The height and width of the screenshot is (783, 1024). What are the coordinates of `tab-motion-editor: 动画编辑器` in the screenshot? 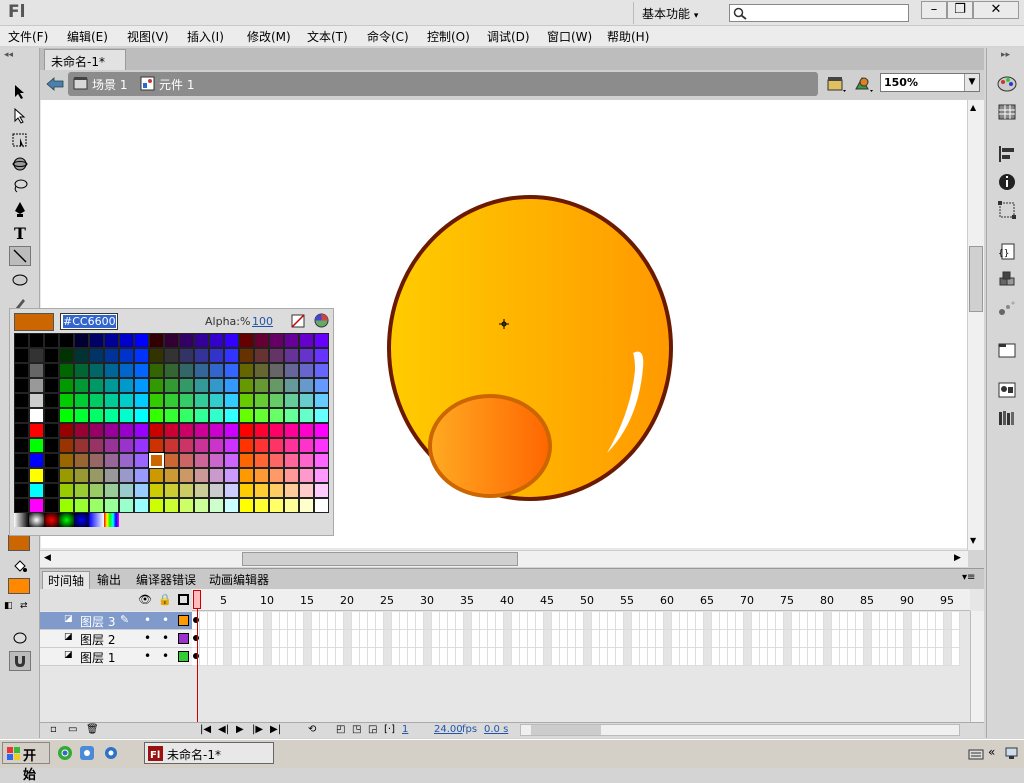 It's located at (239, 579).